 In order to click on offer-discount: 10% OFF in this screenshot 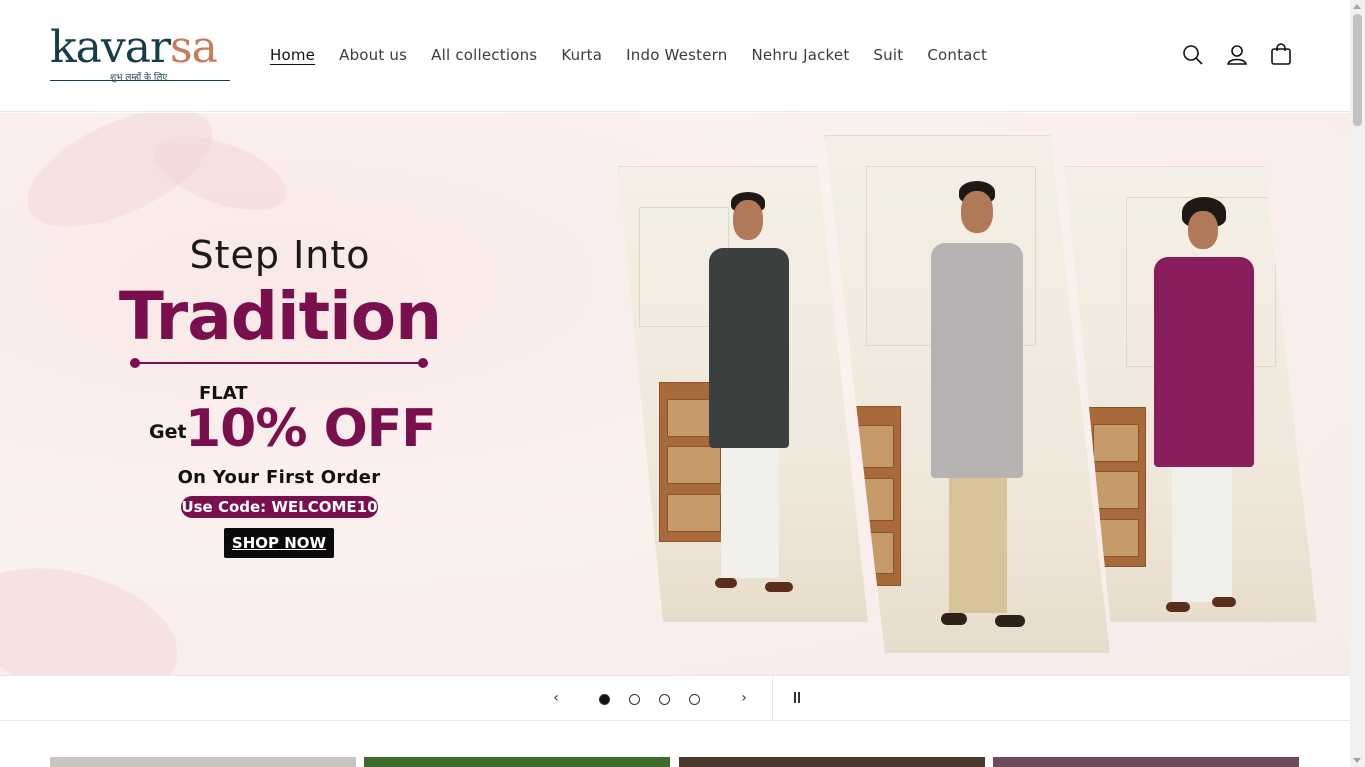, I will do `click(311, 429)`.